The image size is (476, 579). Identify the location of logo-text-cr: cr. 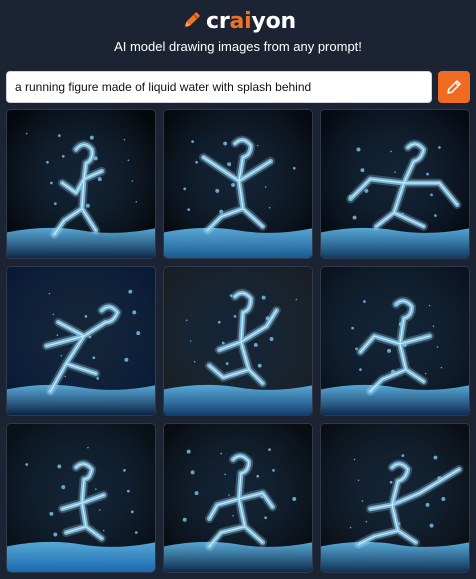
(217, 21).